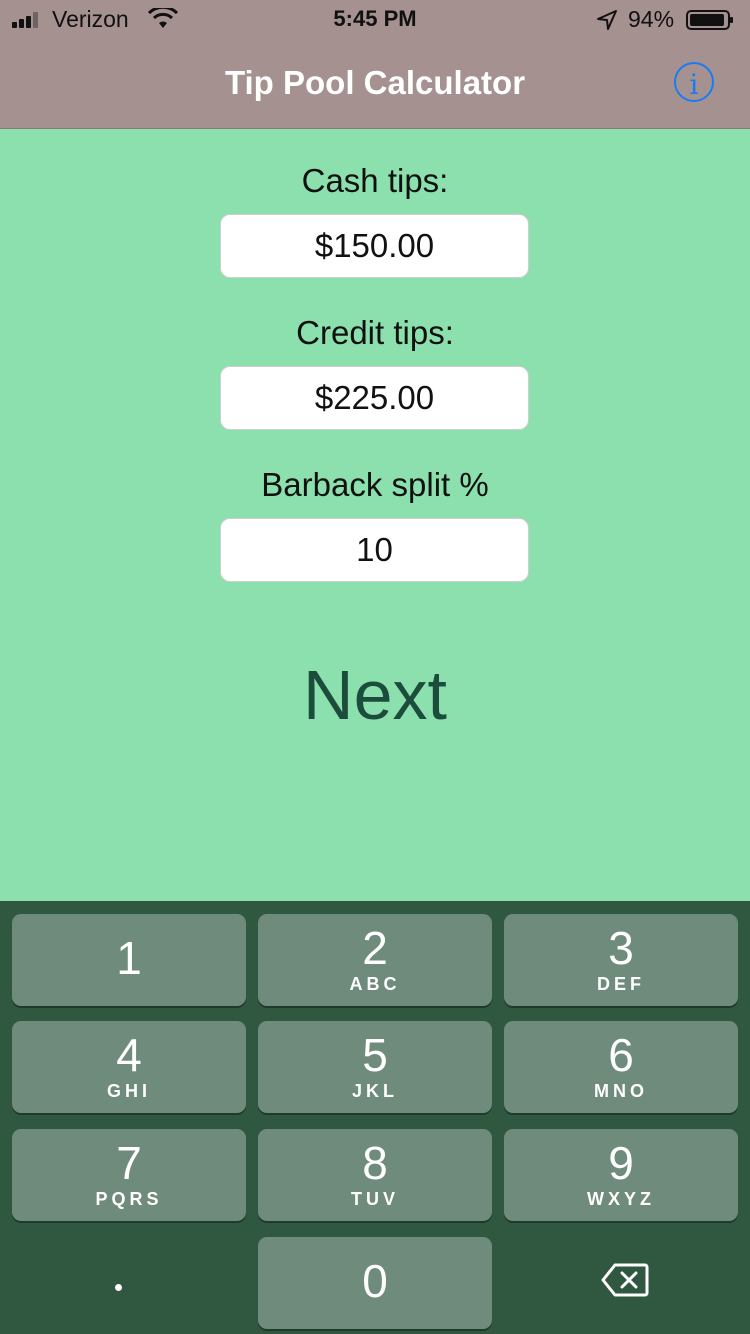 Image resolution: width=750 pixels, height=1334 pixels. I want to click on key-0: 0, so click(375, 1283).